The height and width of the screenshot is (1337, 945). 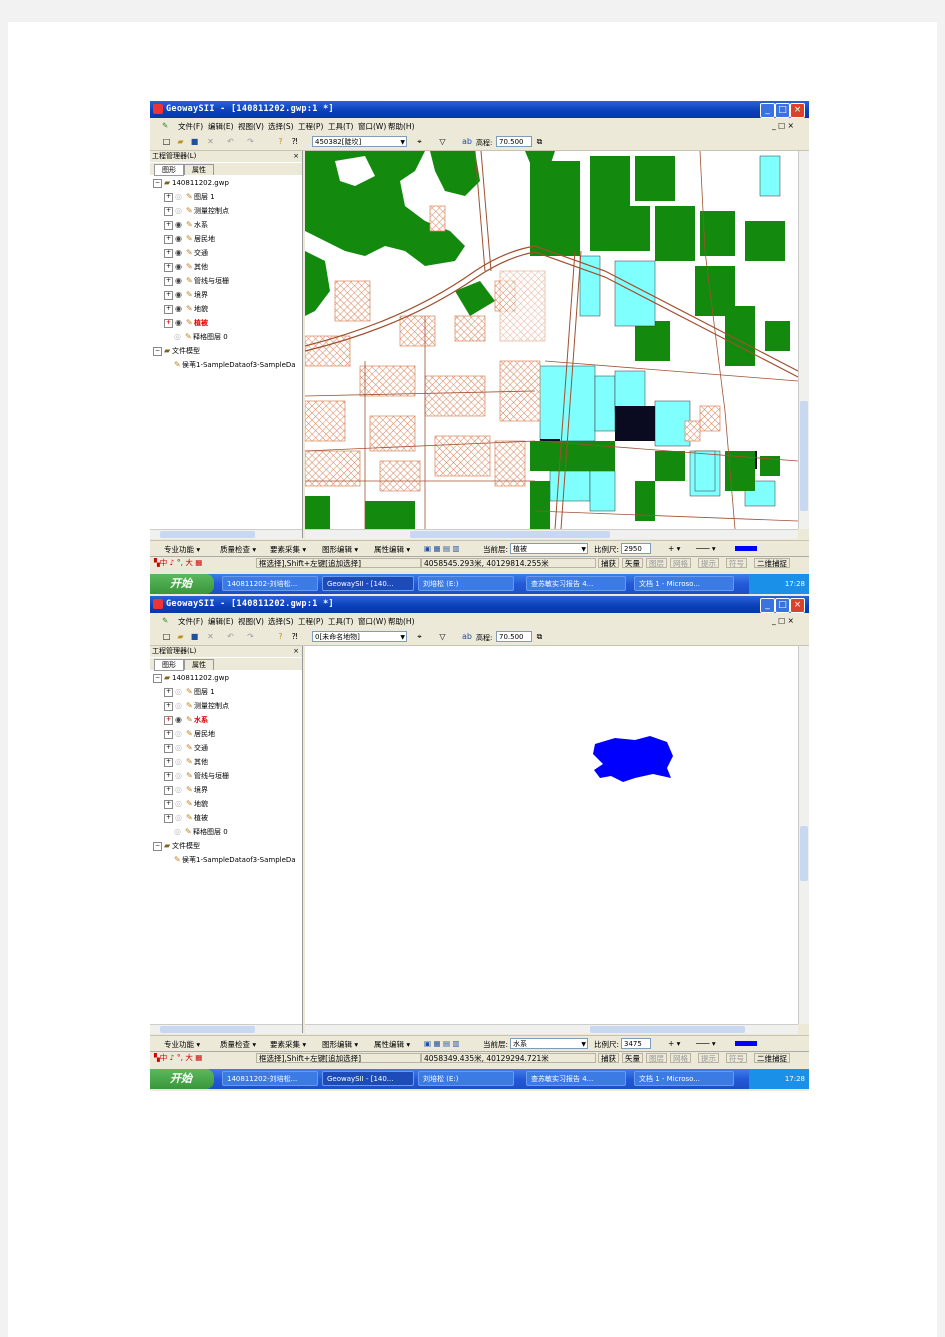 I want to click on map-vscrollbar, so click(x=803, y=835).